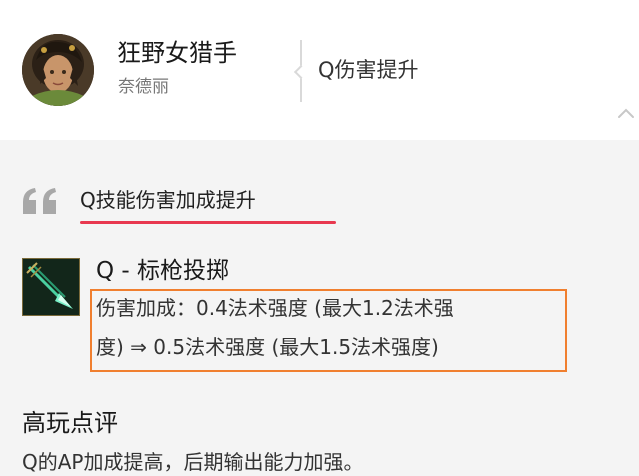 Image resolution: width=639 pixels, height=476 pixels. I want to click on headline-underline, so click(208, 222).